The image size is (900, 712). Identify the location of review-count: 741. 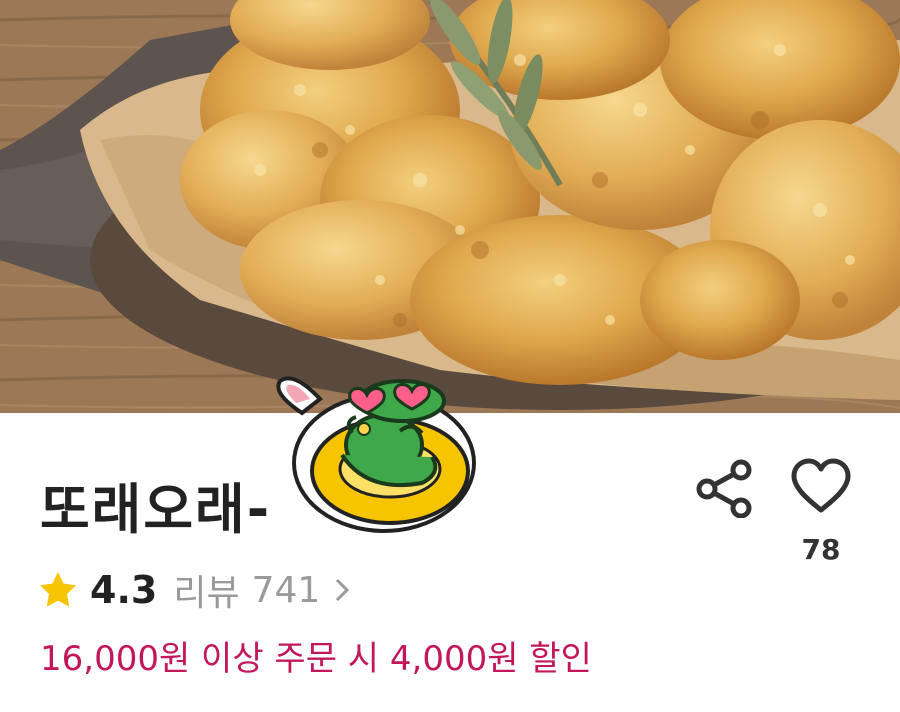
(286, 590).